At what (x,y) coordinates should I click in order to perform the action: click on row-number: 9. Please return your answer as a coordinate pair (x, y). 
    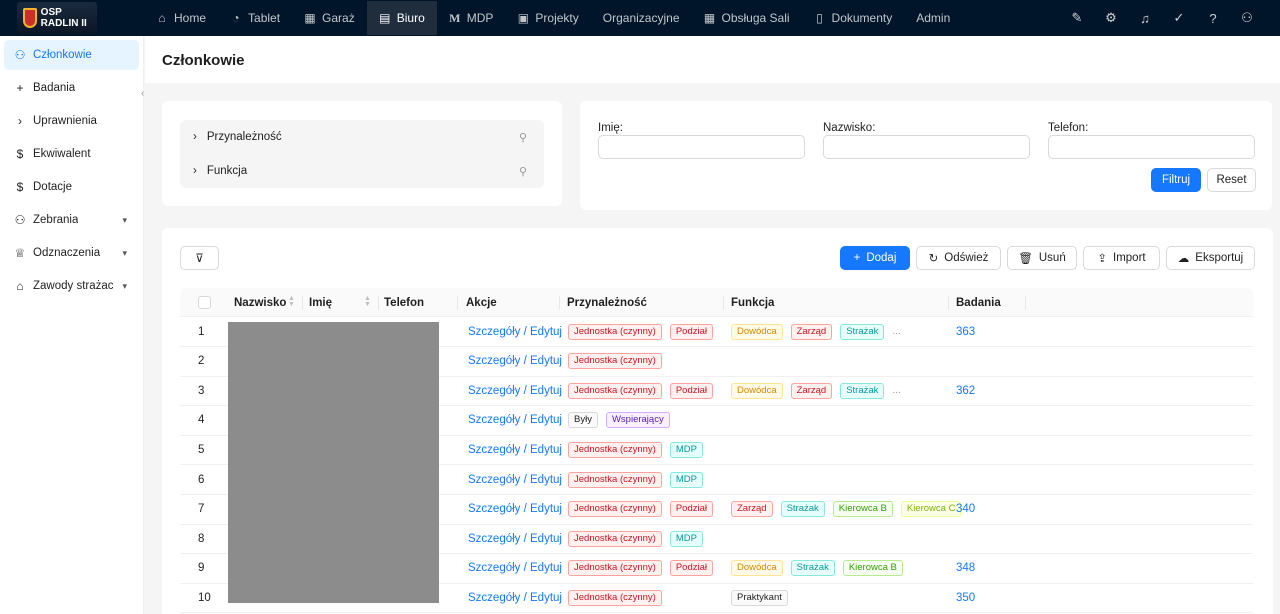
    Looking at the image, I should click on (201, 568).